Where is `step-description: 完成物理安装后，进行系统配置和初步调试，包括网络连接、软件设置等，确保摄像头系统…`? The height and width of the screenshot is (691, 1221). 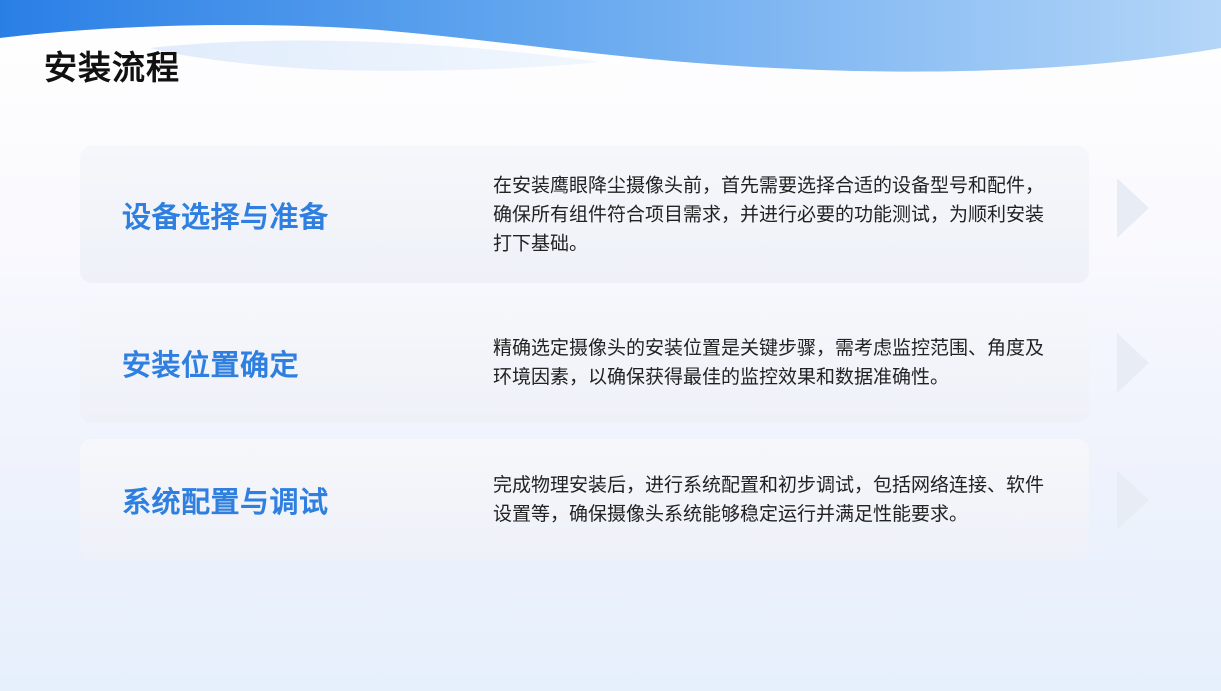
step-description: 完成物理安装后，进行系统配置和初步调试，包括网络连接、软件设置等，确保摄像头系统… is located at coordinates (769, 499).